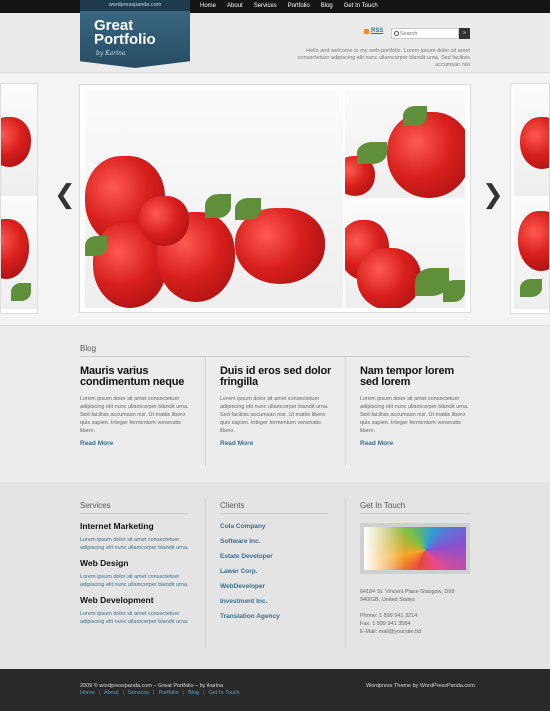  I want to click on contact-phone: Phone: 1 899 941 3214, so click(389, 616).